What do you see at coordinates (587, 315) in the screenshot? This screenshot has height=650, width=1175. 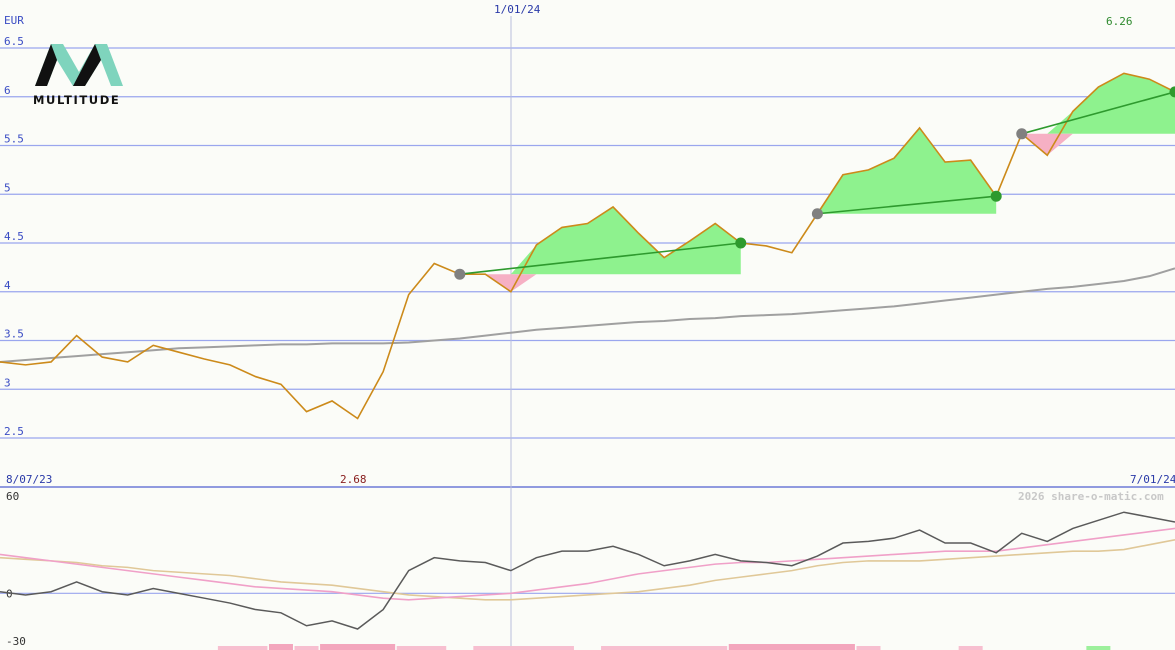 I see `moving-average-line` at bounding box center [587, 315].